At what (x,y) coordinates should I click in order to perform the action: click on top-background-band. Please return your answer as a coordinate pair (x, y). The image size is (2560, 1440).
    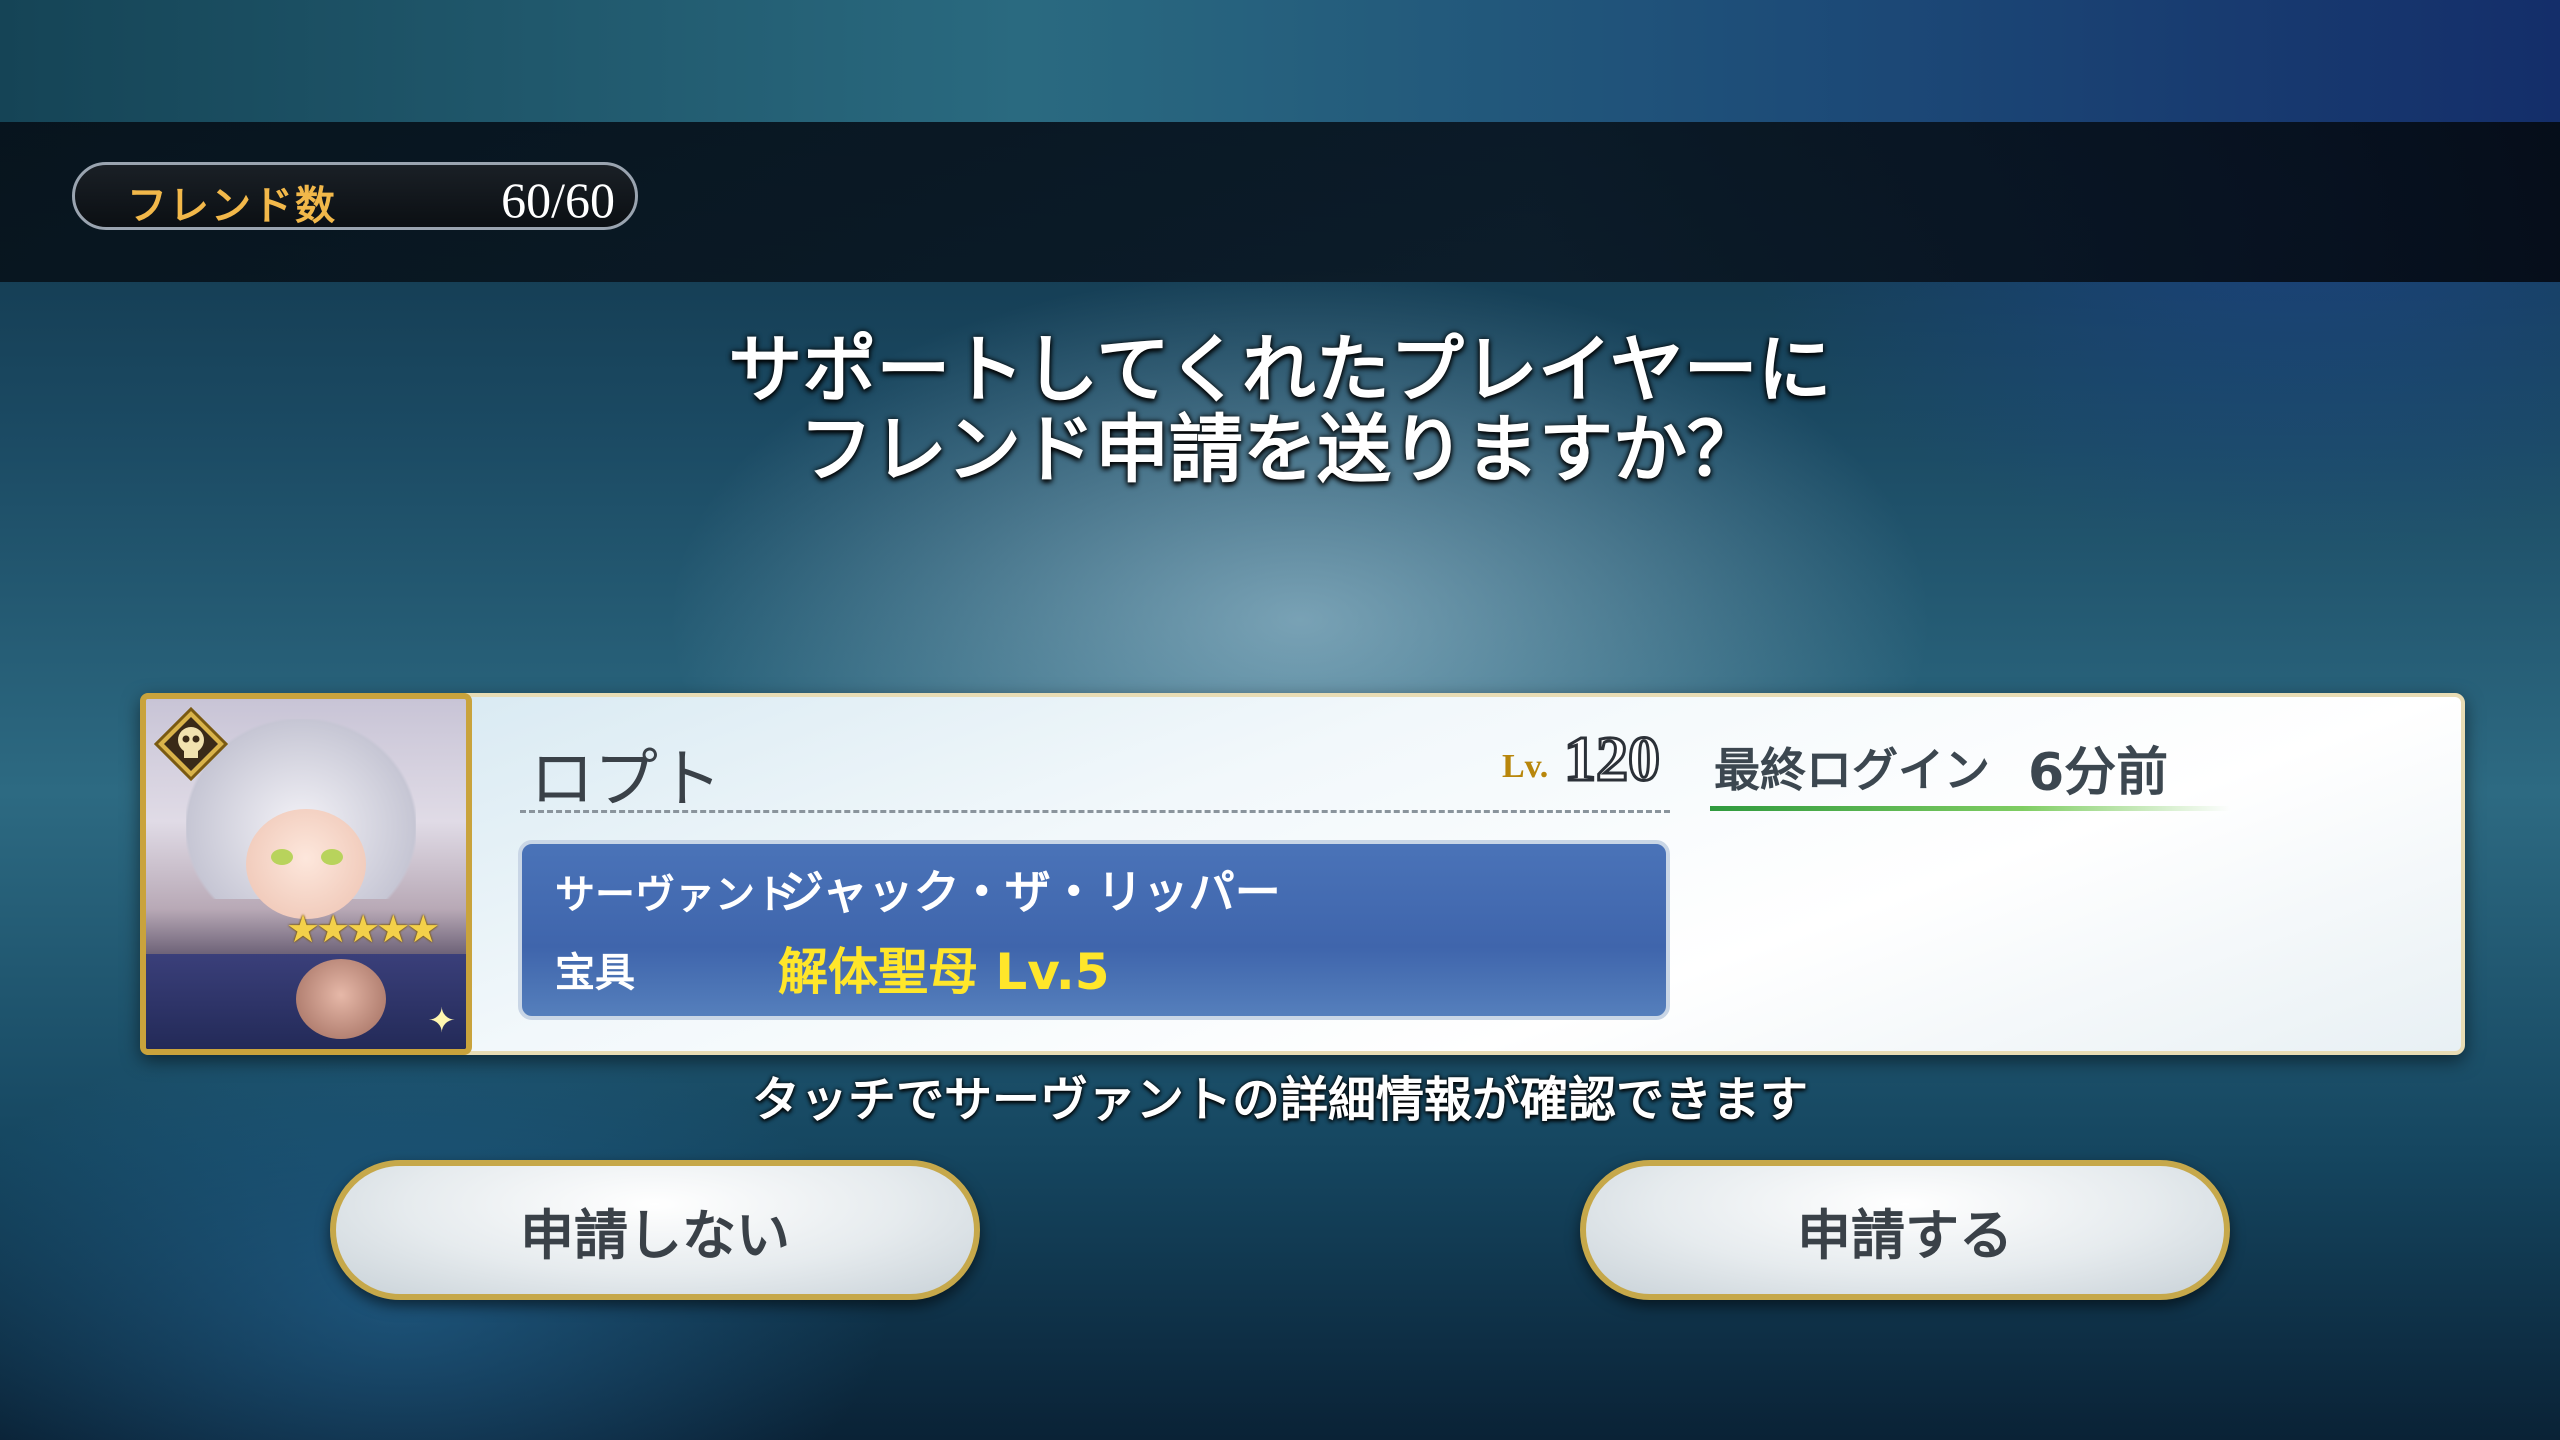
    Looking at the image, I should click on (1280, 61).